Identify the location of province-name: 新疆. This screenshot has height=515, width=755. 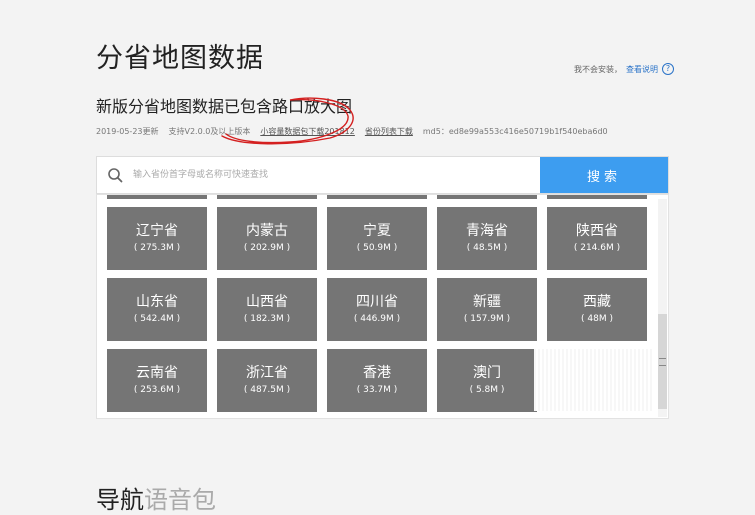
(487, 302).